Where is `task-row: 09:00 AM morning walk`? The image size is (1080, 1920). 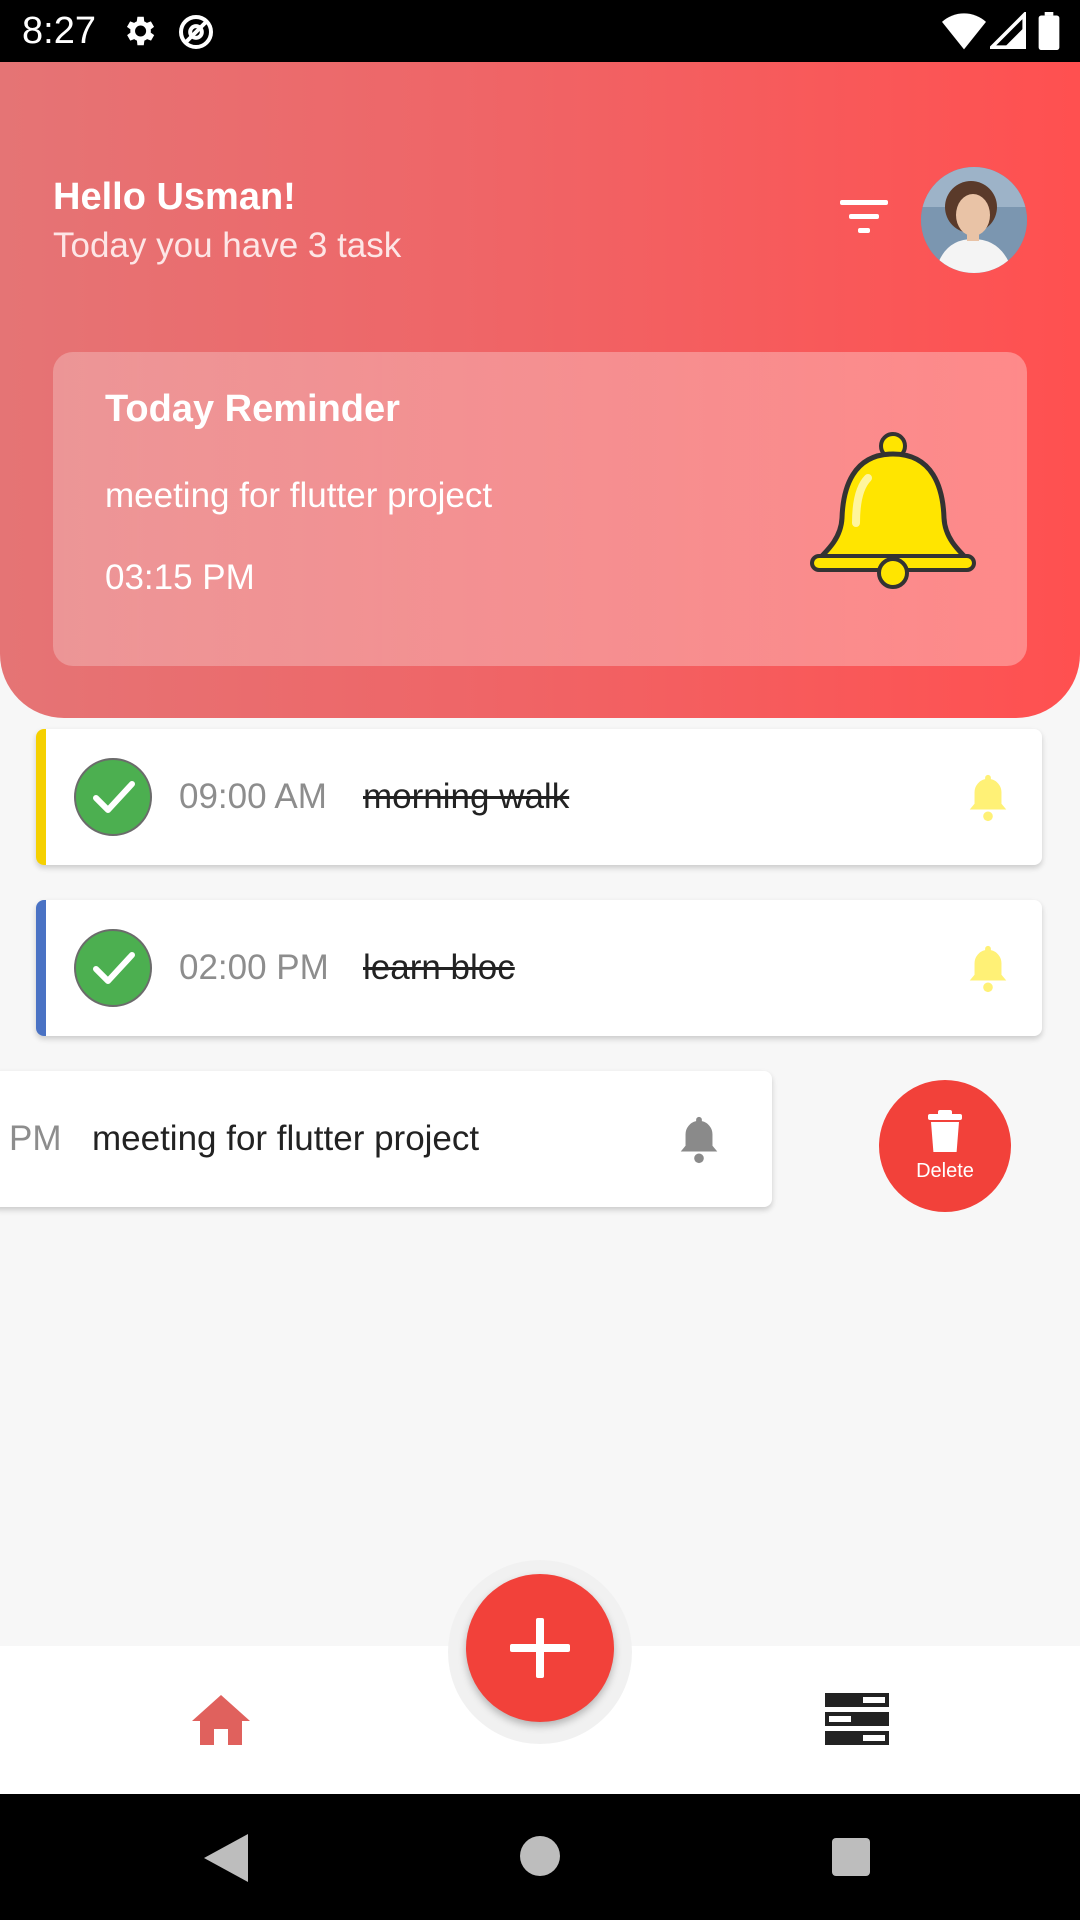
task-row: 09:00 AM morning walk is located at coordinates (539, 797).